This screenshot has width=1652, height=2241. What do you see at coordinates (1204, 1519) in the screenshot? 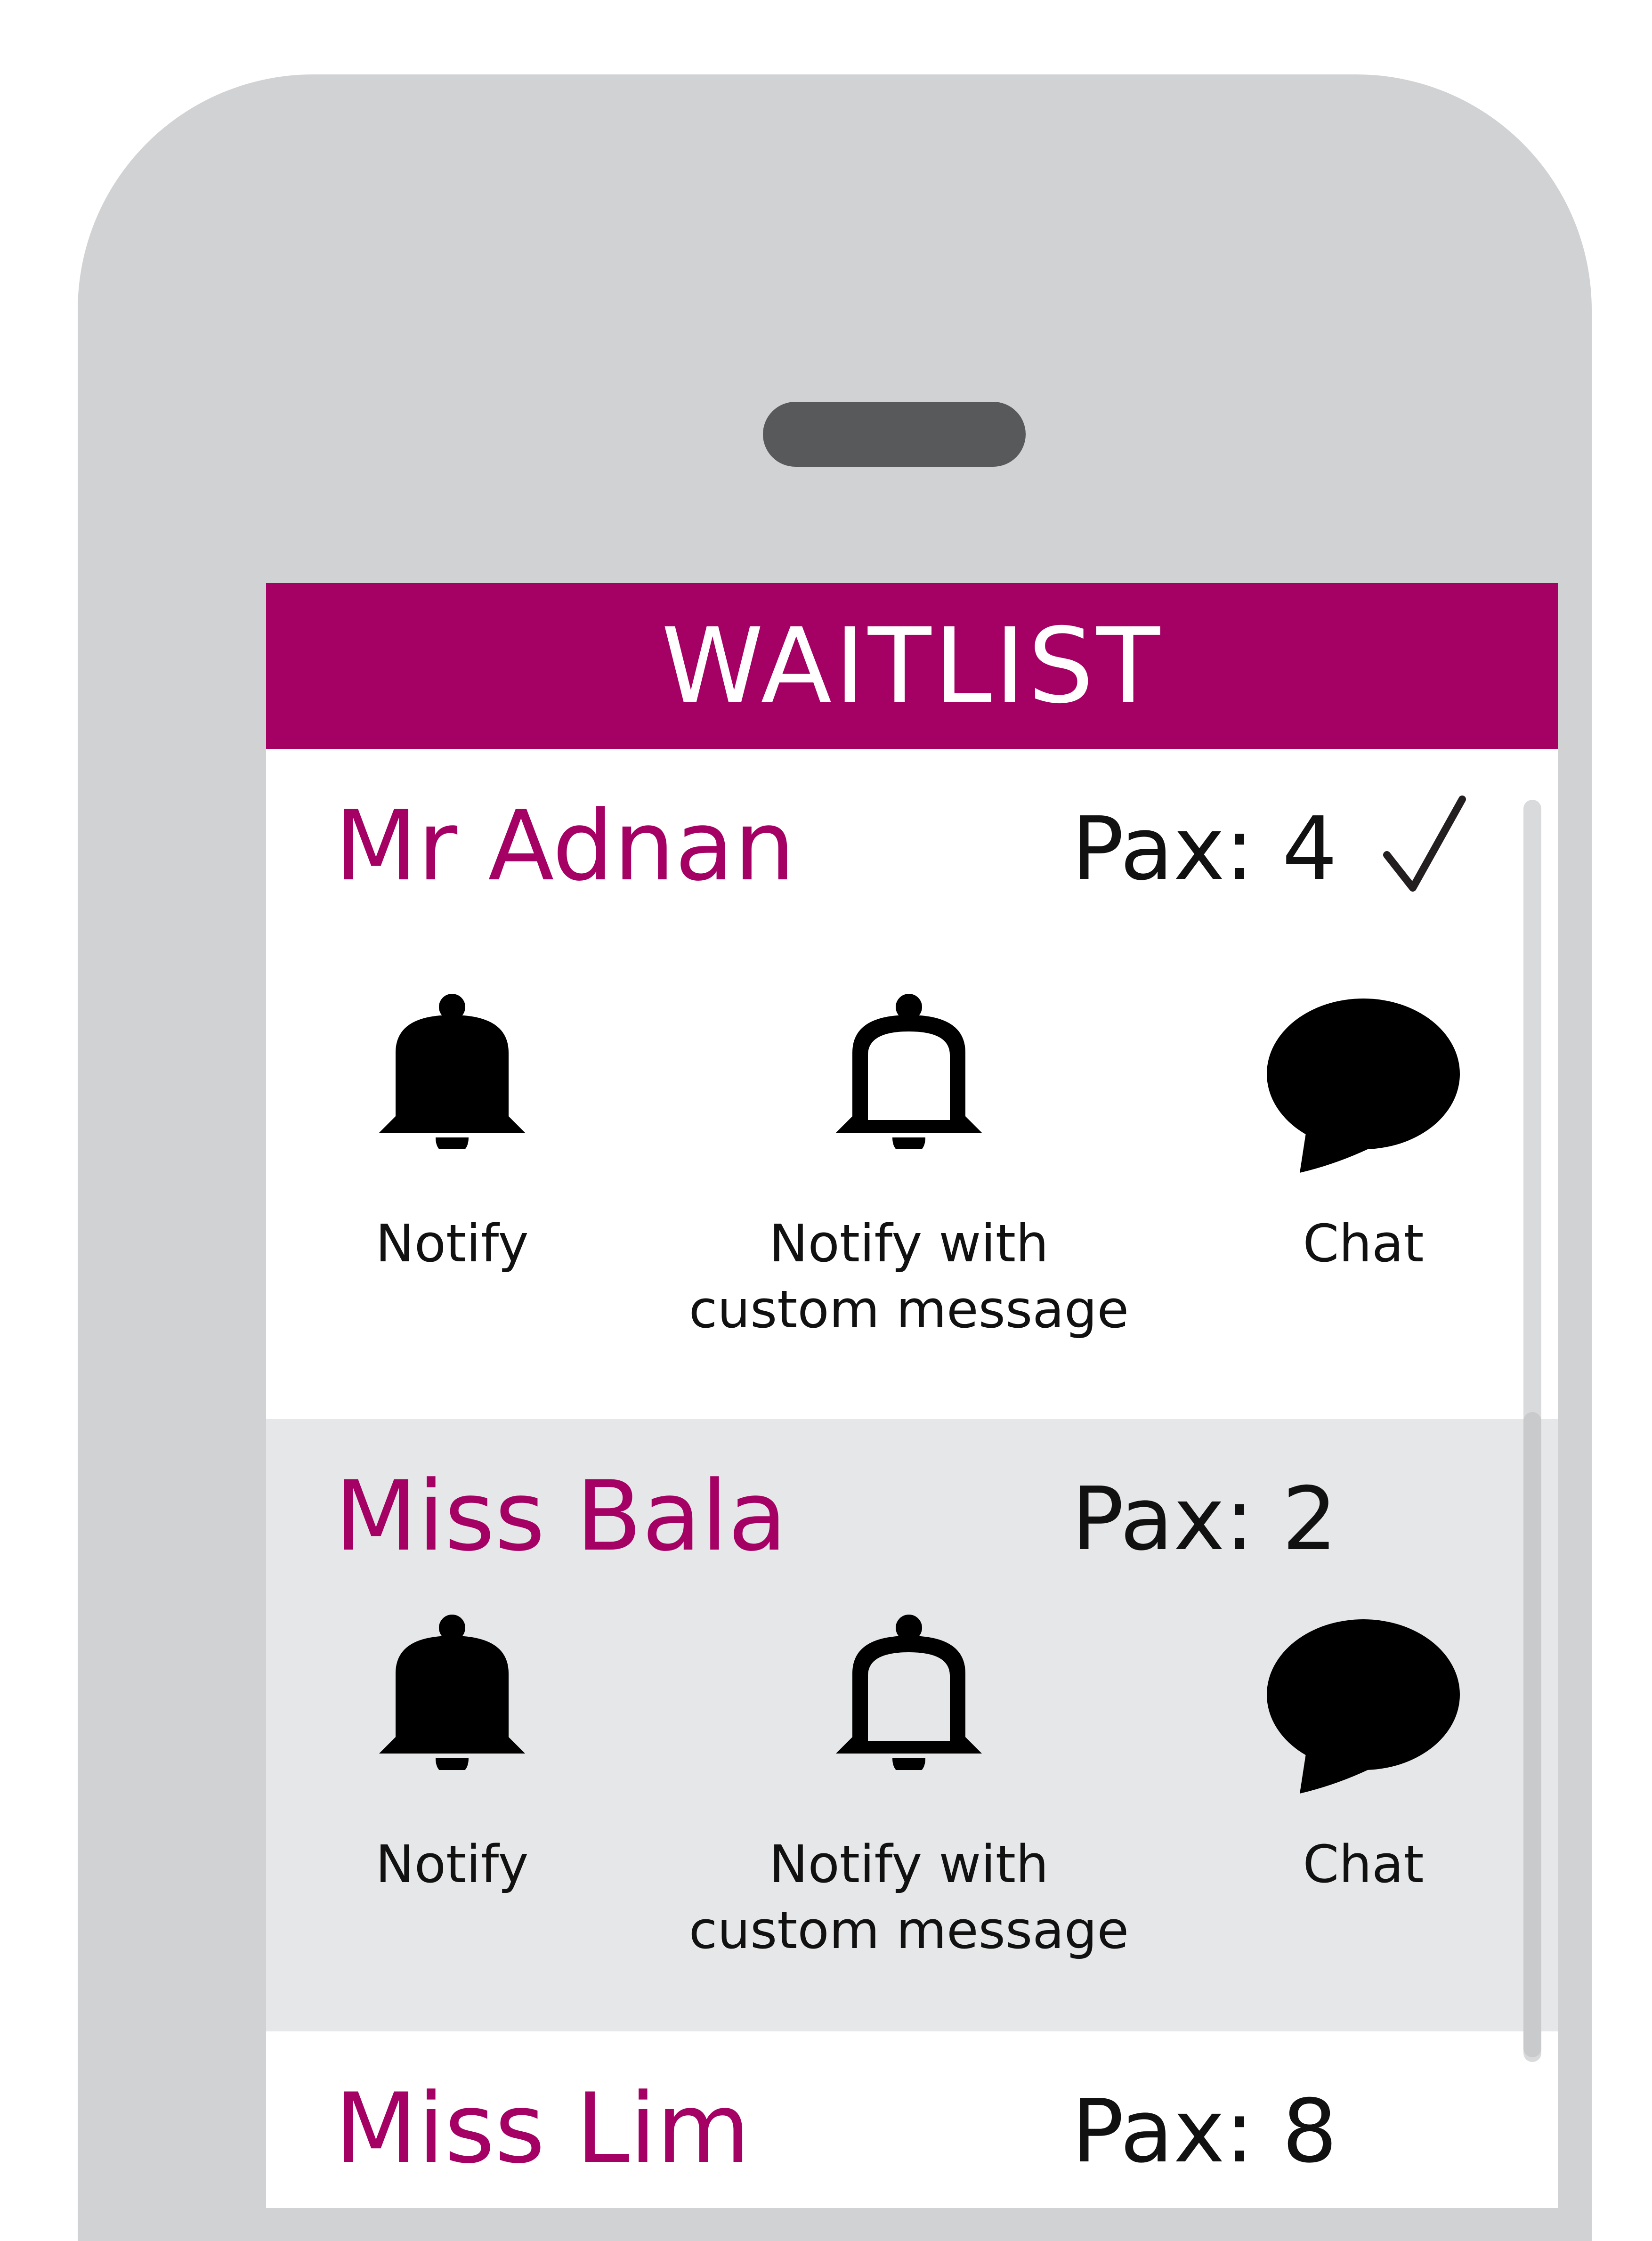
I see `party-size: Pax: 2` at bounding box center [1204, 1519].